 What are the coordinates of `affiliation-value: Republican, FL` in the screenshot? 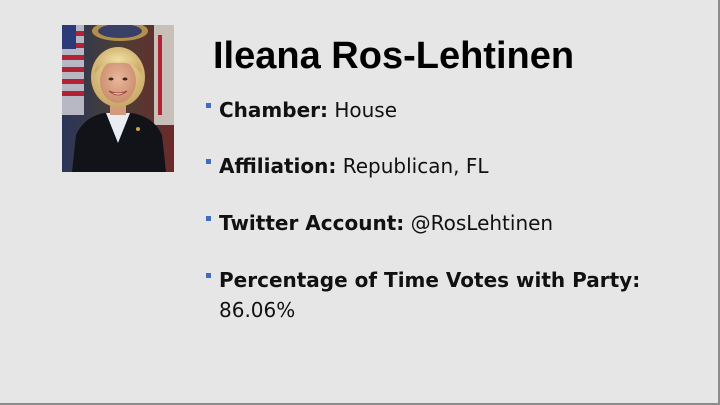 It's located at (412, 166).